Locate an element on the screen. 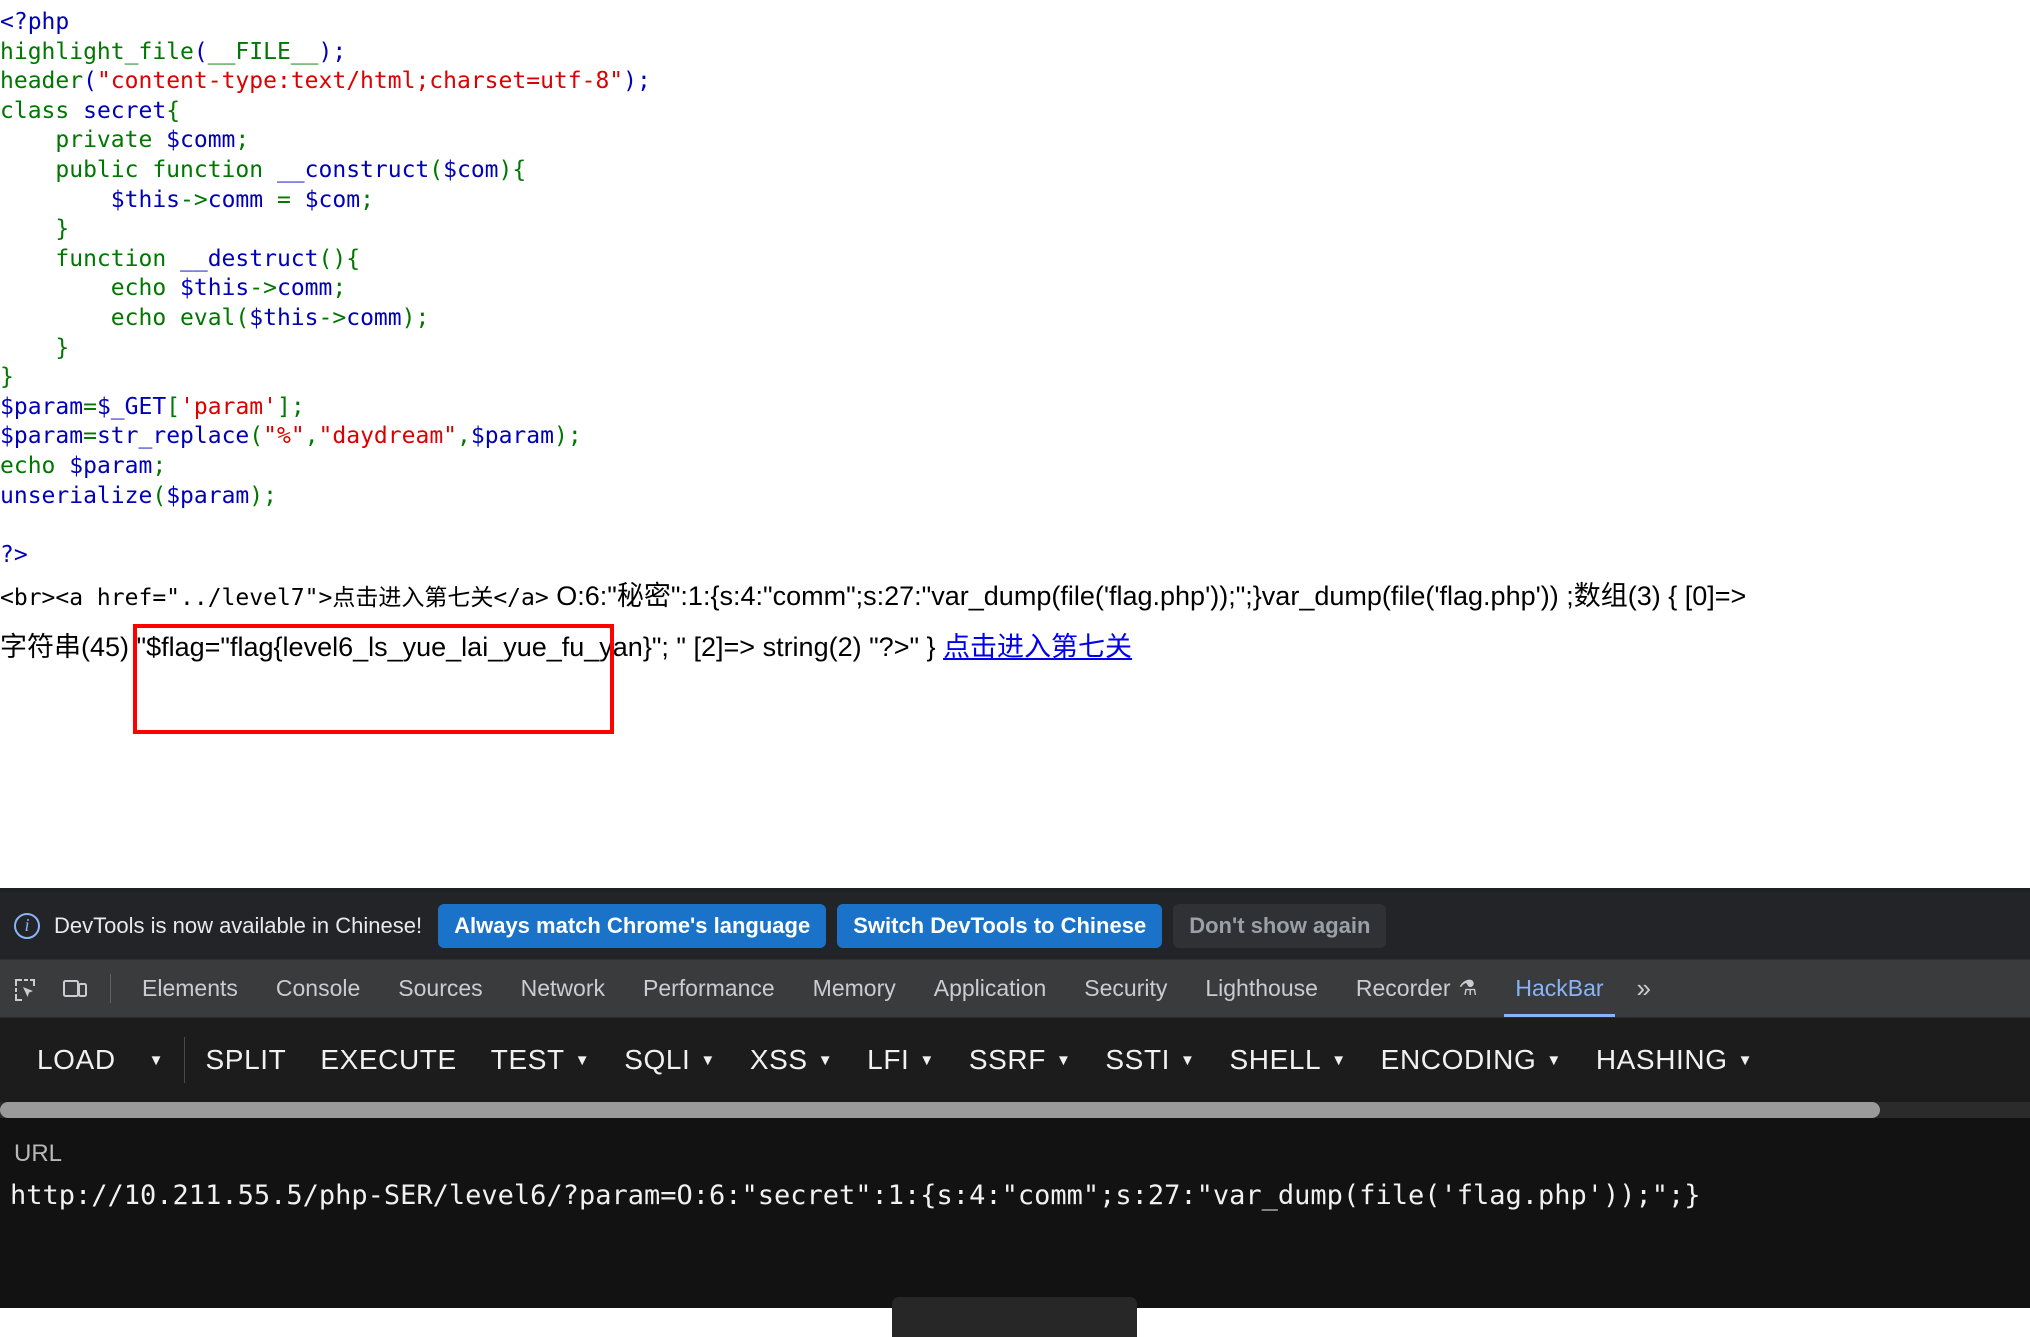 This screenshot has width=2030, height=1337. tab-hackbar: HackBar is located at coordinates (1559, 988).